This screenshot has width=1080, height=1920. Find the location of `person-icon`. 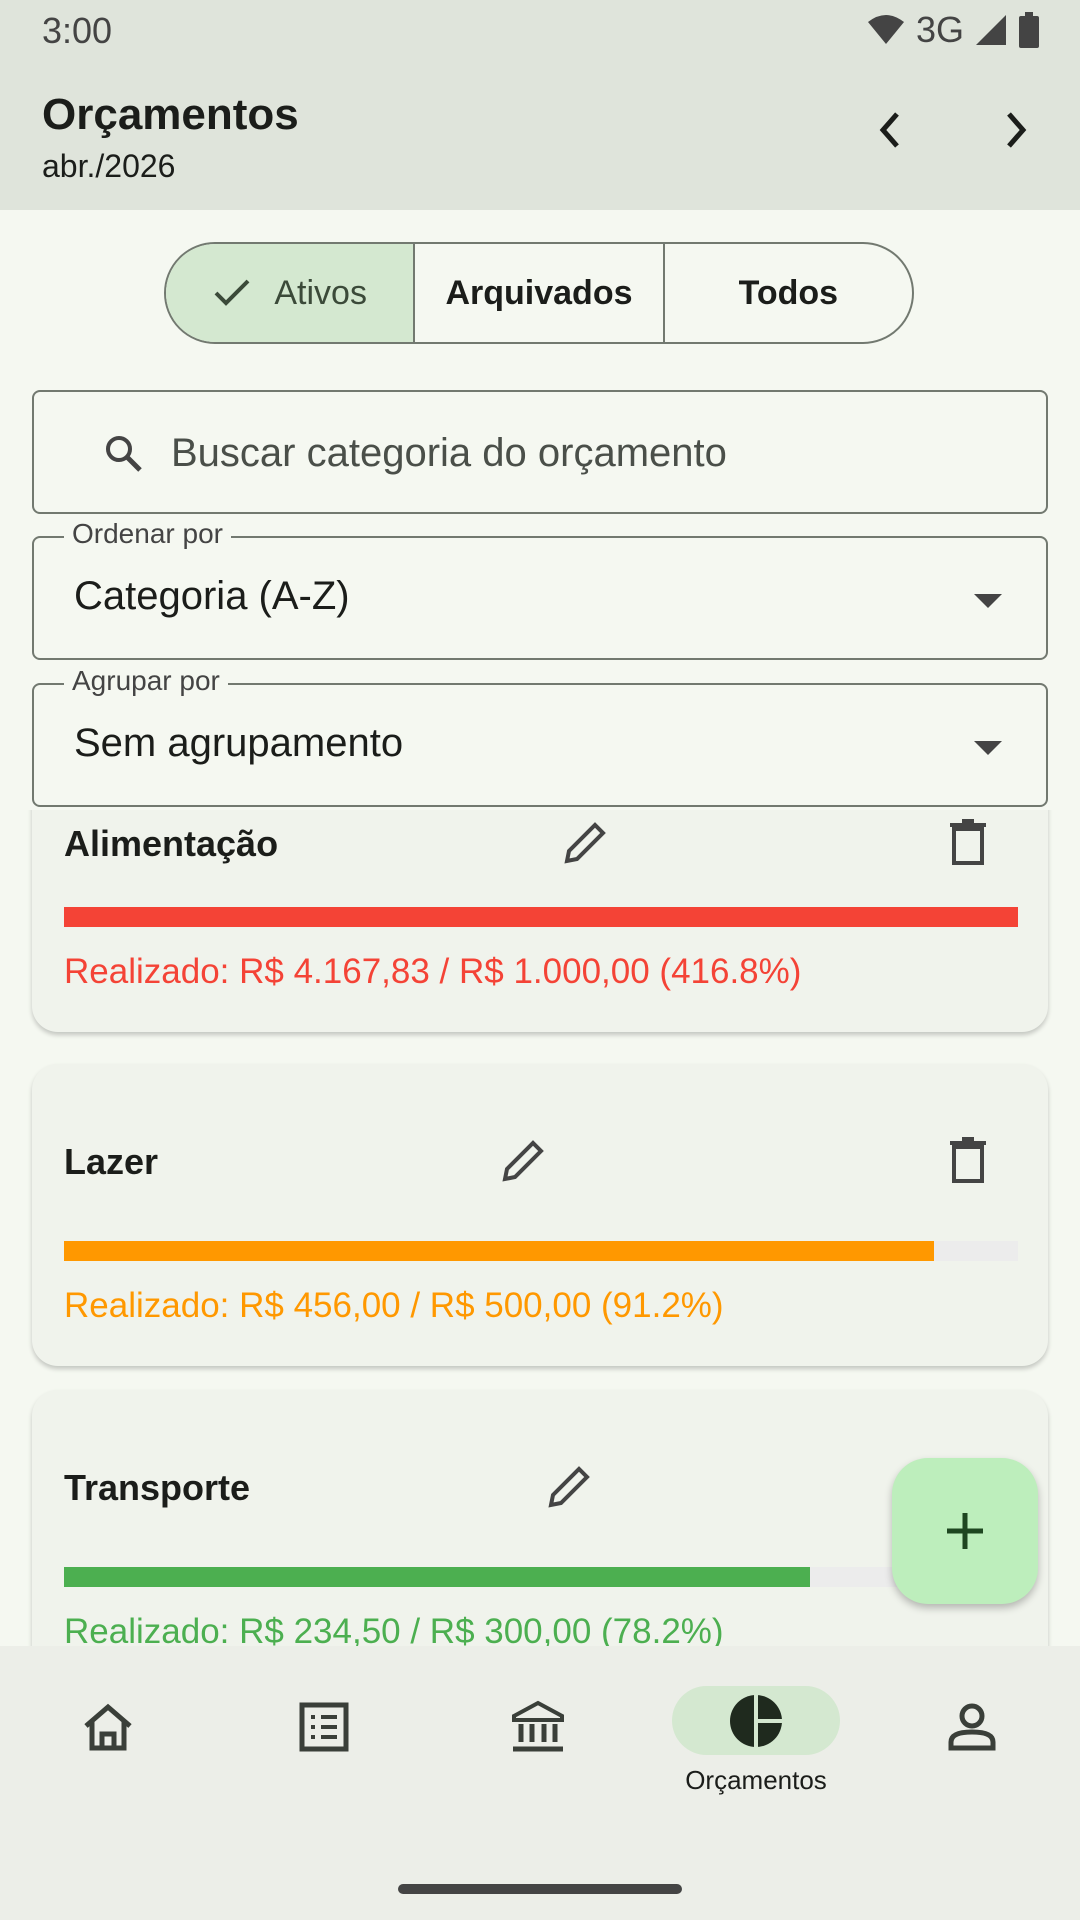

person-icon is located at coordinates (972, 1727).